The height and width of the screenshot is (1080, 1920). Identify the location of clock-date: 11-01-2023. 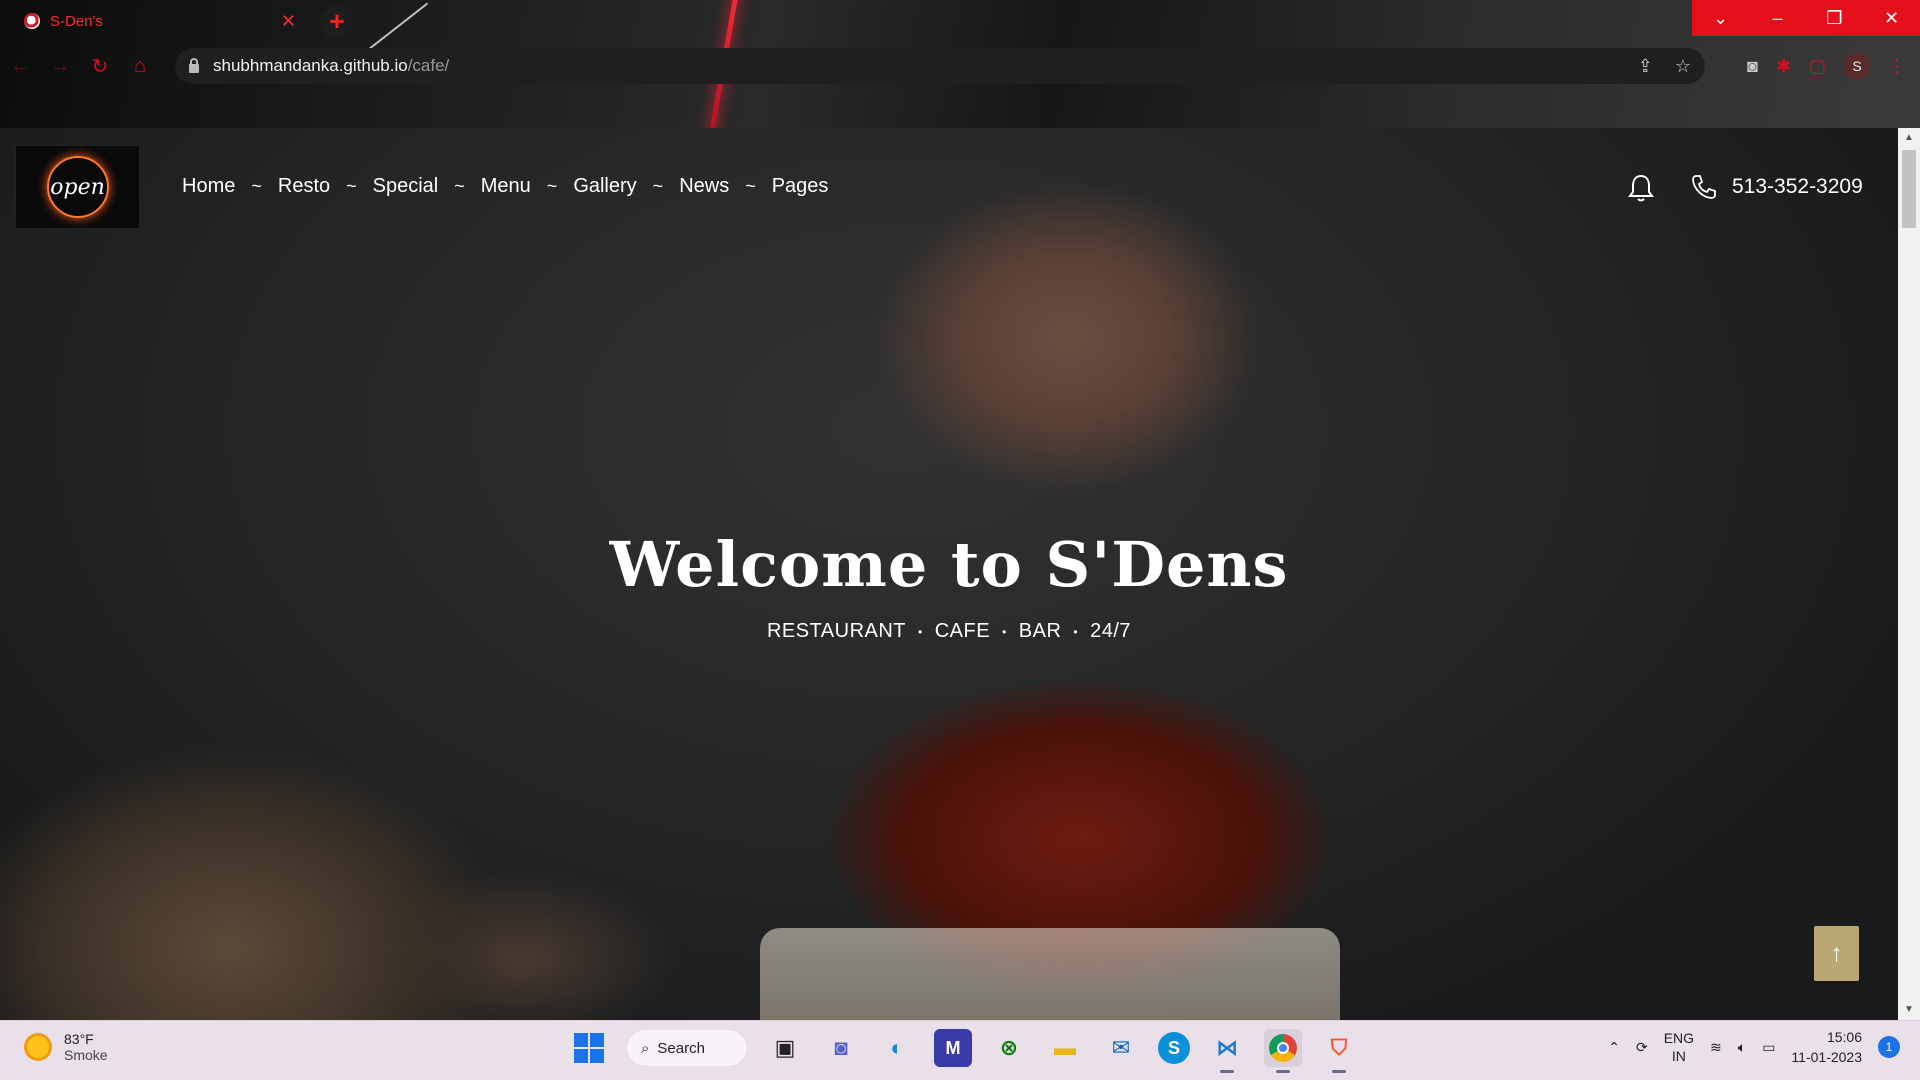
(1826, 1057).